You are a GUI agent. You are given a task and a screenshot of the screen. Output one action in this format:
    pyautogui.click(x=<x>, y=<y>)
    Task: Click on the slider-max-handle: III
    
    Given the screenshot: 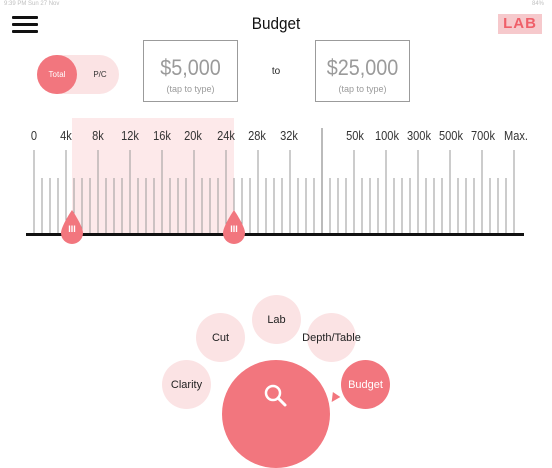 What is the action you would take?
    pyautogui.click(x=234, y=228)
    